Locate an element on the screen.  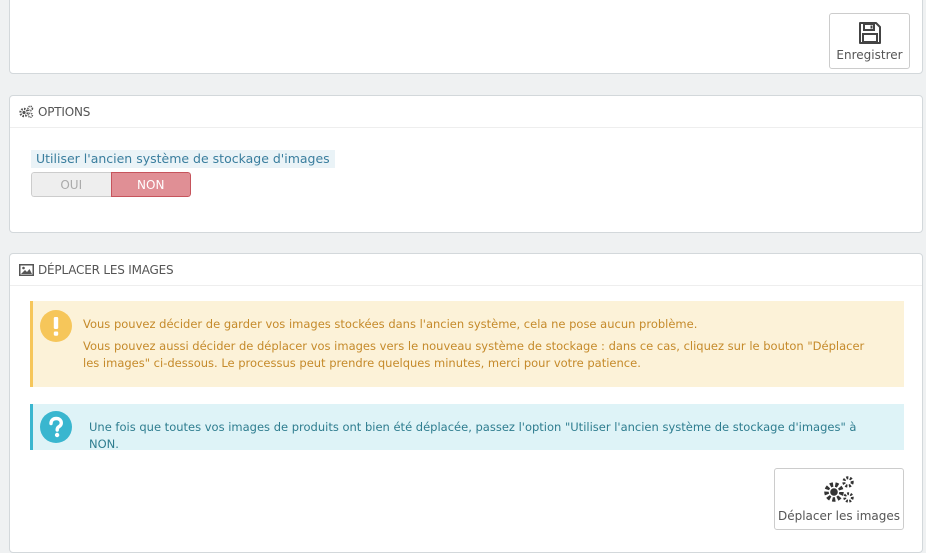
image-icon is located at coordinates (26, 269).